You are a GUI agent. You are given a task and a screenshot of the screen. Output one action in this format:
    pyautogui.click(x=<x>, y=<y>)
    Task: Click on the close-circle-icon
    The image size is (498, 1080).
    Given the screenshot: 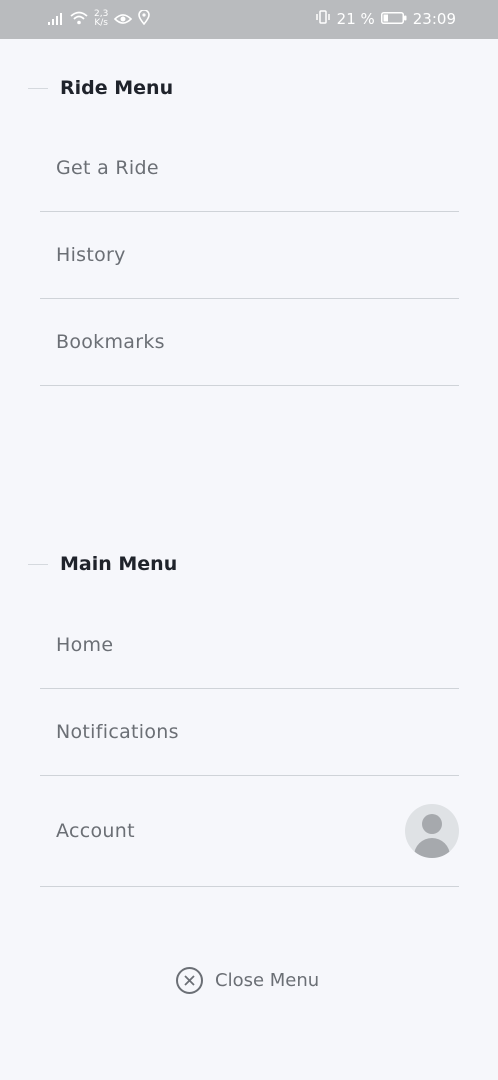 What is the action you would take?
    pyautogui.click(x=189, y=980)
    